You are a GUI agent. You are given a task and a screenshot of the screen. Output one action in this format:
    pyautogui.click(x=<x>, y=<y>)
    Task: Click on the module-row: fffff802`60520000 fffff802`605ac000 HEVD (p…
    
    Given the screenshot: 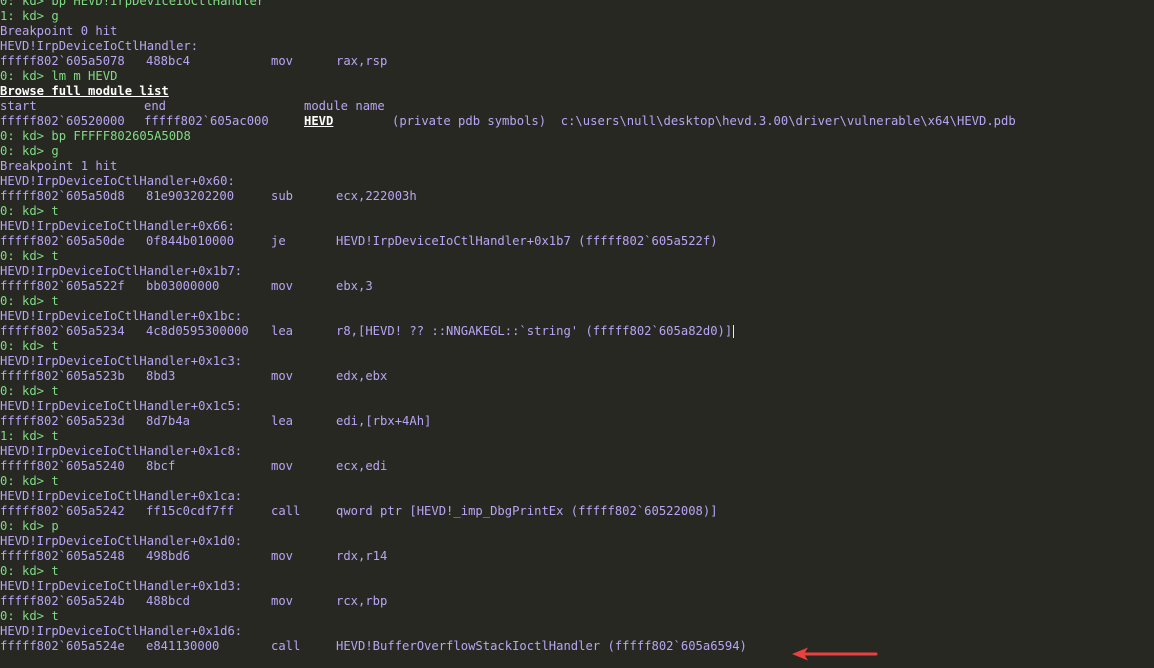 What is the action you would take?
    pyautogui.click(x=508, y=121)
    